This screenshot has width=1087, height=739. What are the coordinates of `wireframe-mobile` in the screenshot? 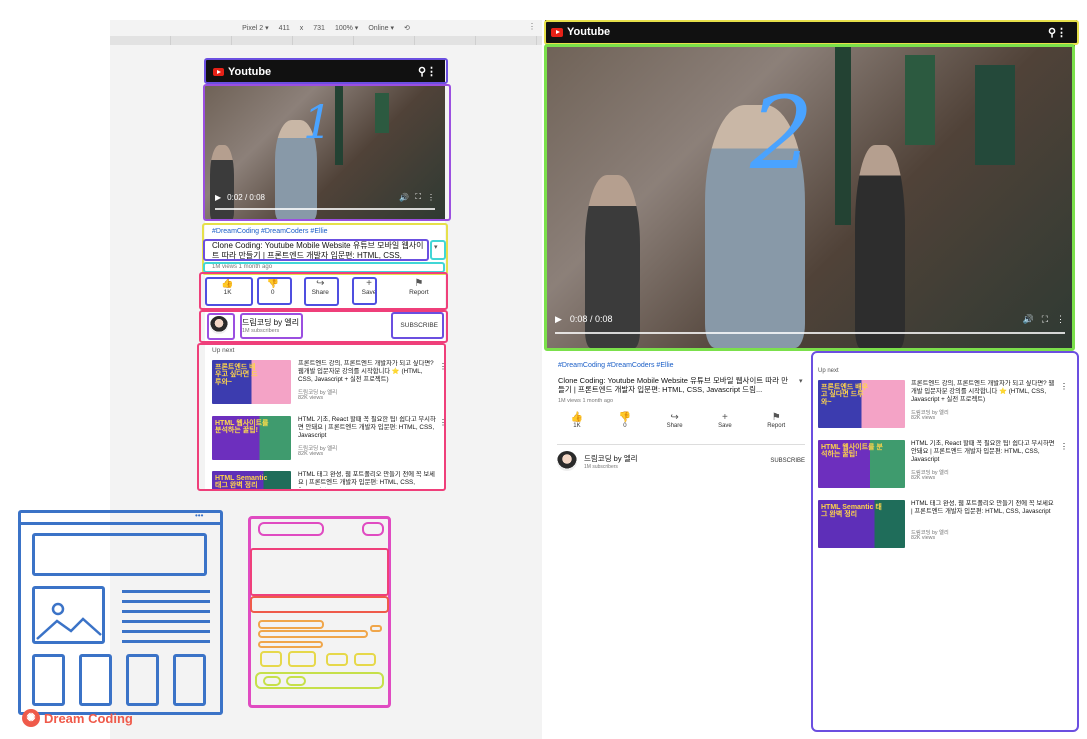 It's located at (319, 612).